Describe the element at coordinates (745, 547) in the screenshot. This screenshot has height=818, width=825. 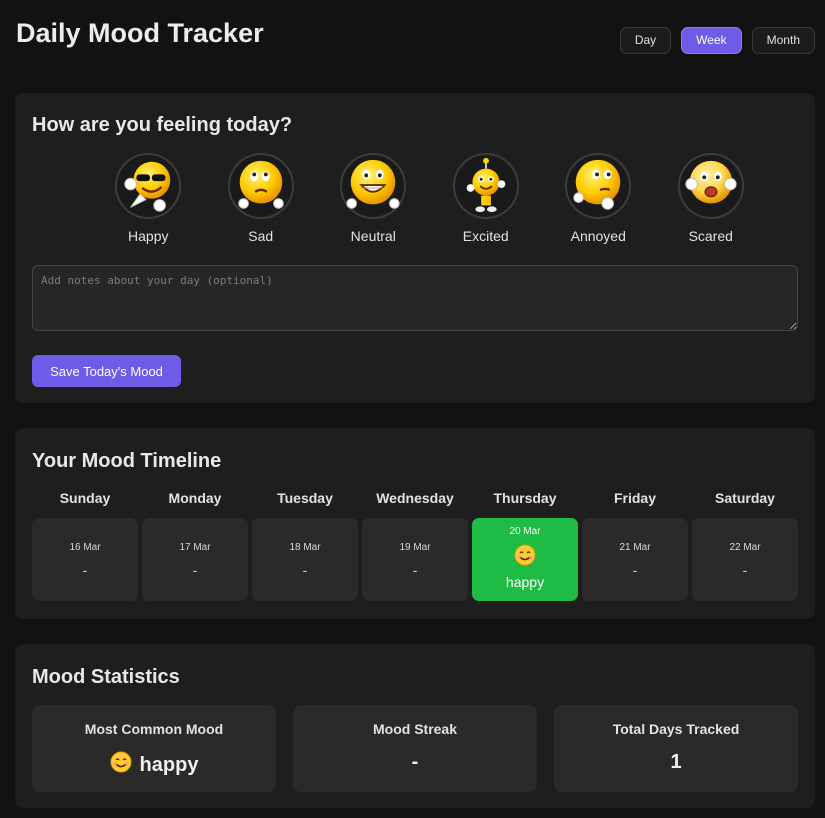
I see `day-date: 22 Mar` at that location.